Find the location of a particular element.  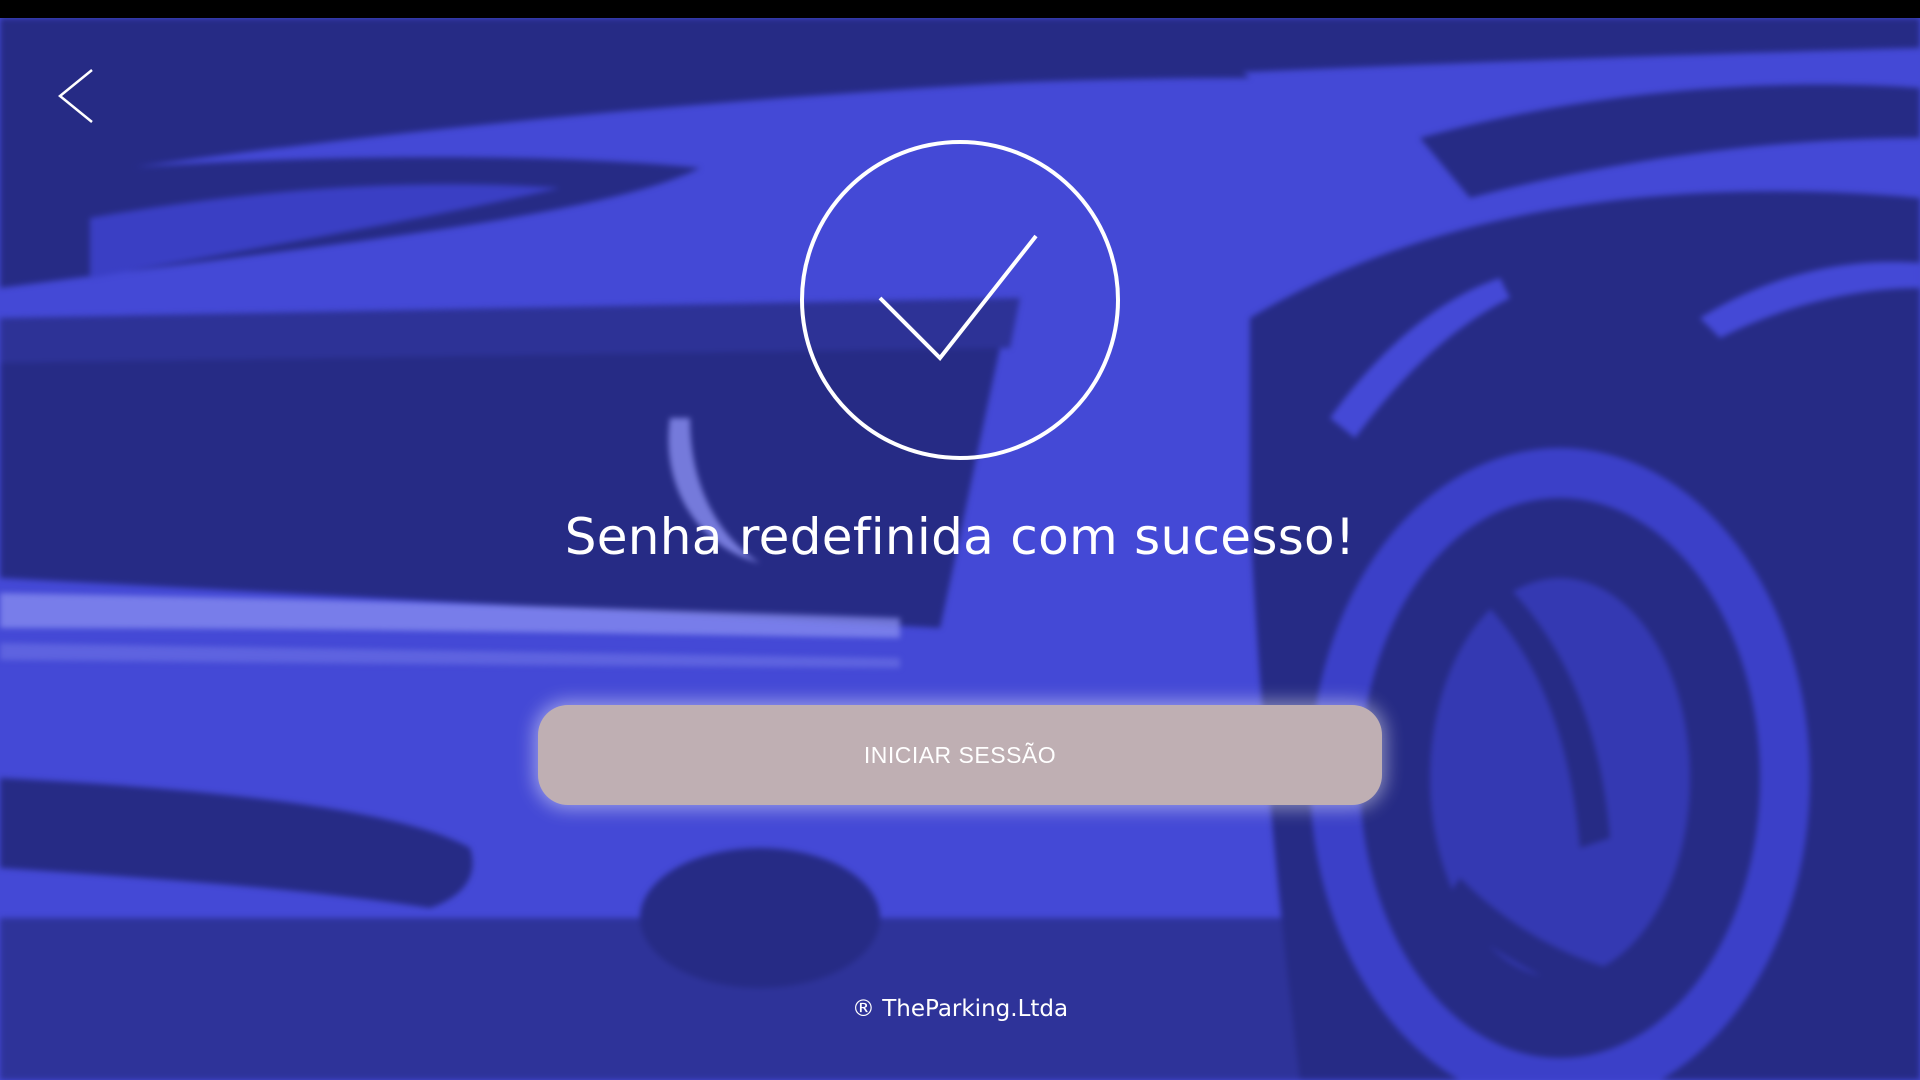

back-button is located at coordinates (80, 96).